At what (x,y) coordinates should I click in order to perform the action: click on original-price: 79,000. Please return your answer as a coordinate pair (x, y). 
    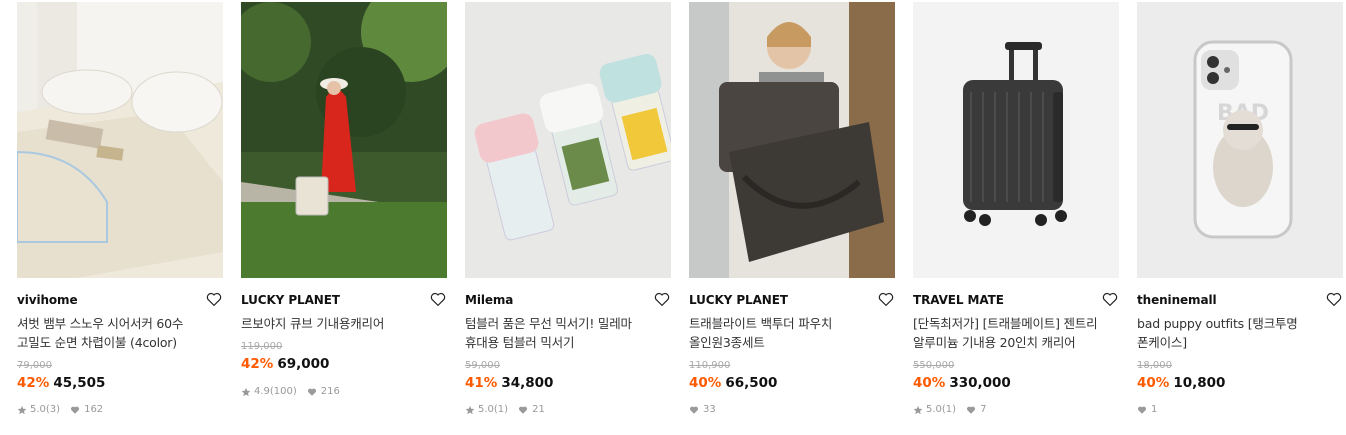
    Looking at the image, I should click on (34, 365).